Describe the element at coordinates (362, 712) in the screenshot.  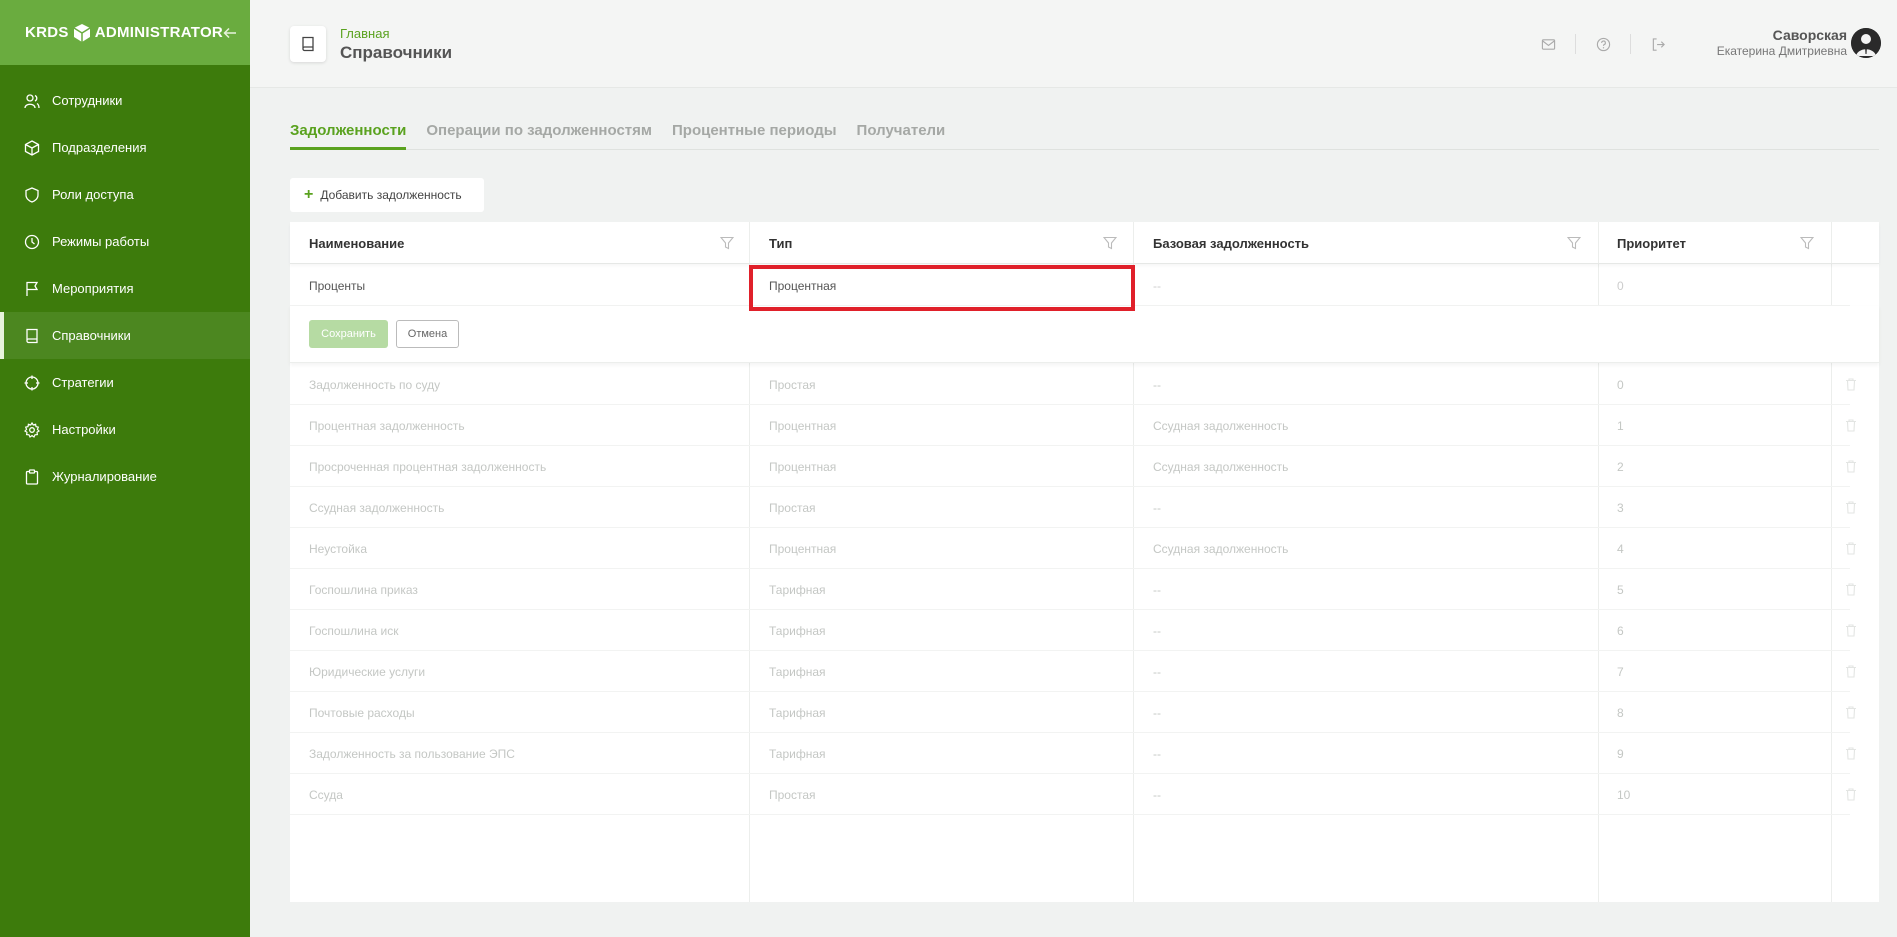
I see `cell-name: Почтовые расходы` at that location.